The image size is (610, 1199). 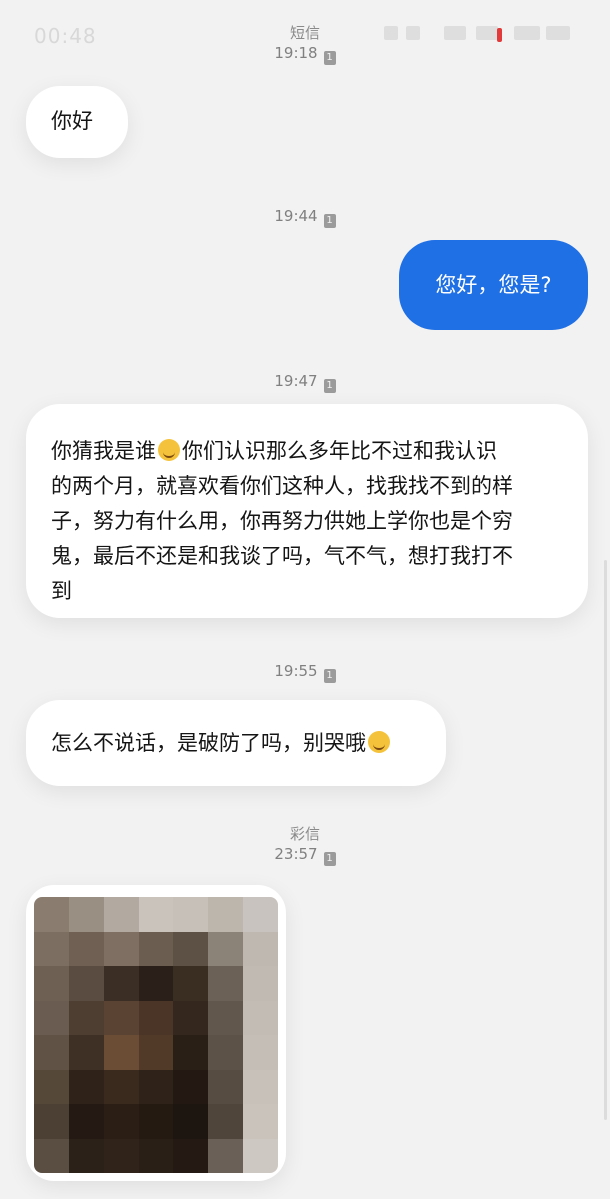 I want to click on message-line: 到, so click(x=61, y=591).